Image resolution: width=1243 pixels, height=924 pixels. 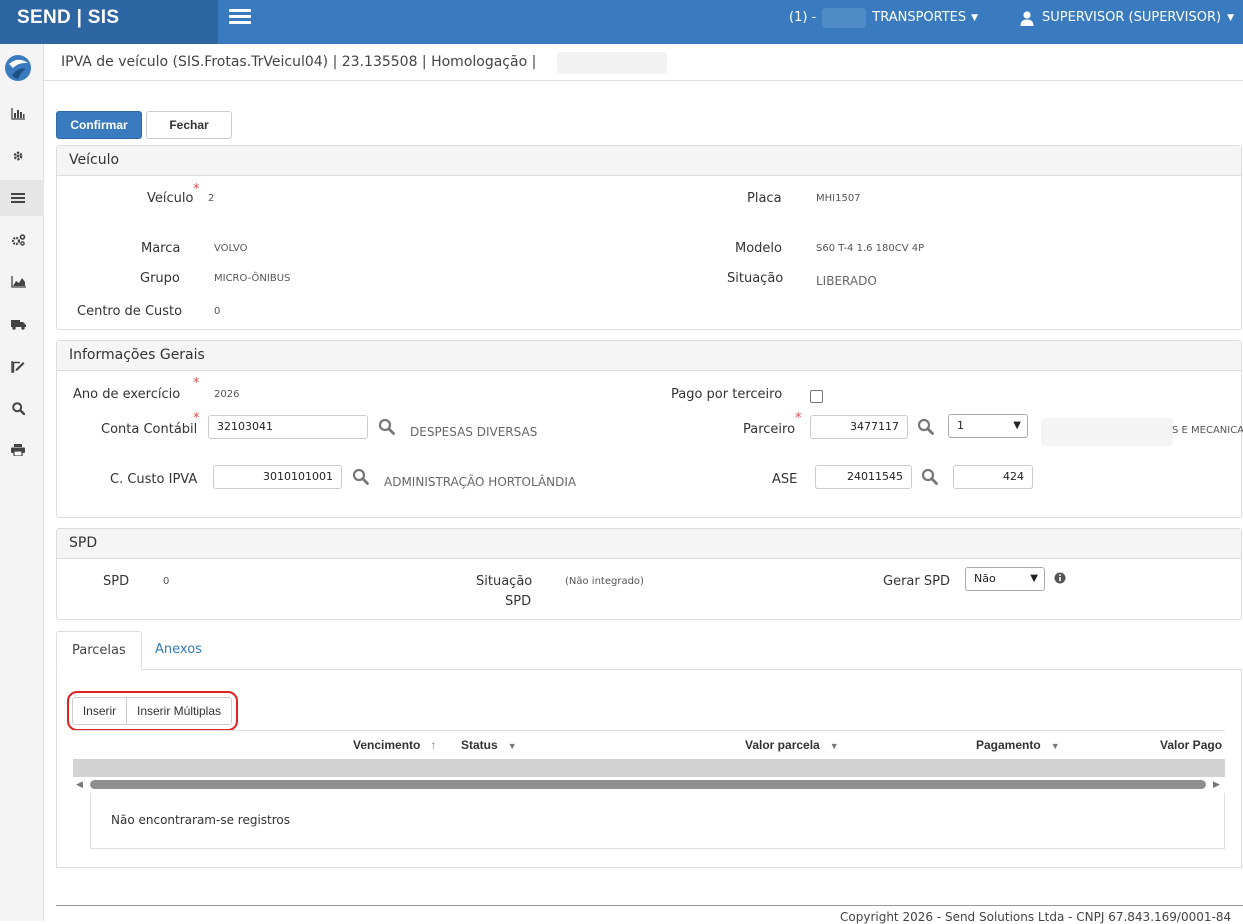 I want to click on tab-anexos: Anexos, so click(x=178, y=650).